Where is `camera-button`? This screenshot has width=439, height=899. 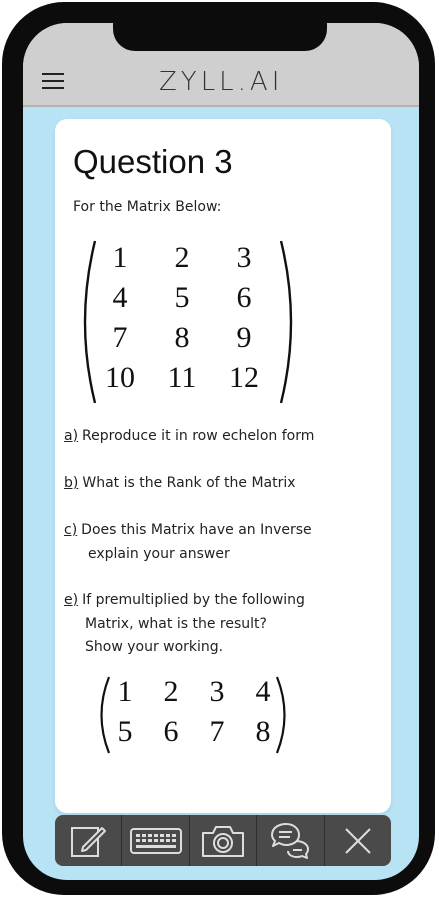 camera-button is located at coordinates (224, 840).